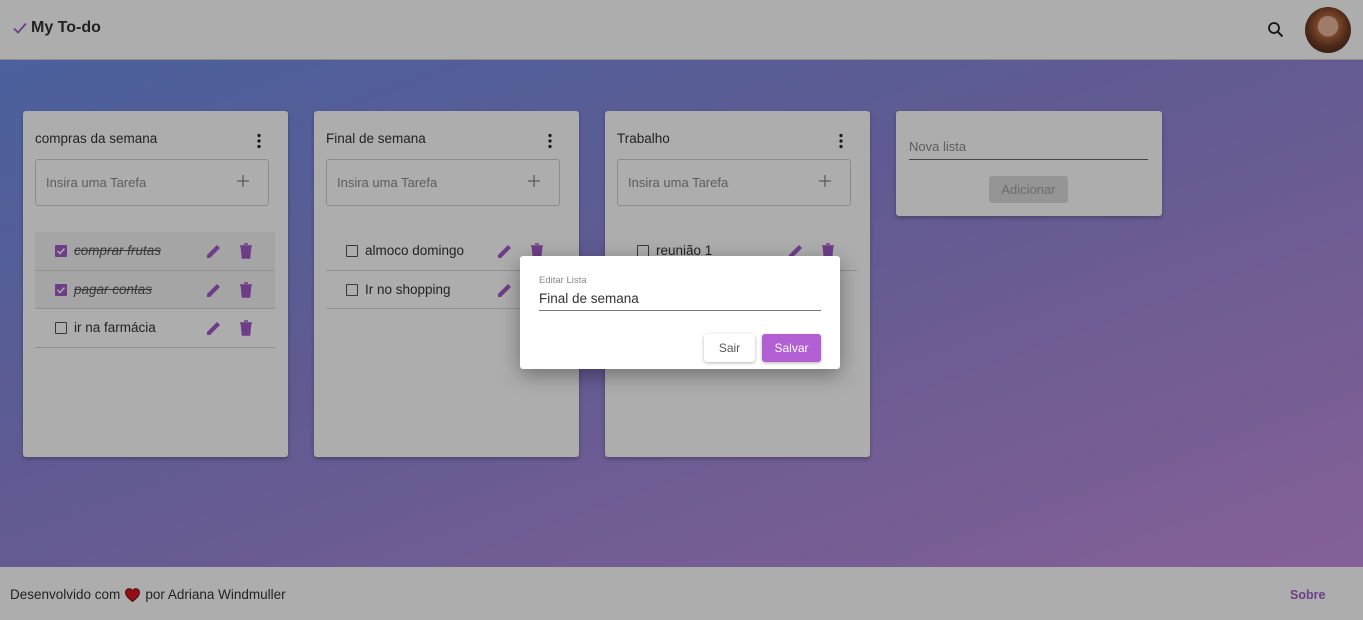 Image resolution: width=1363 pixels, height=620 pixels. I want to click on edit-list-input: Final de semana, so click(680, 300).